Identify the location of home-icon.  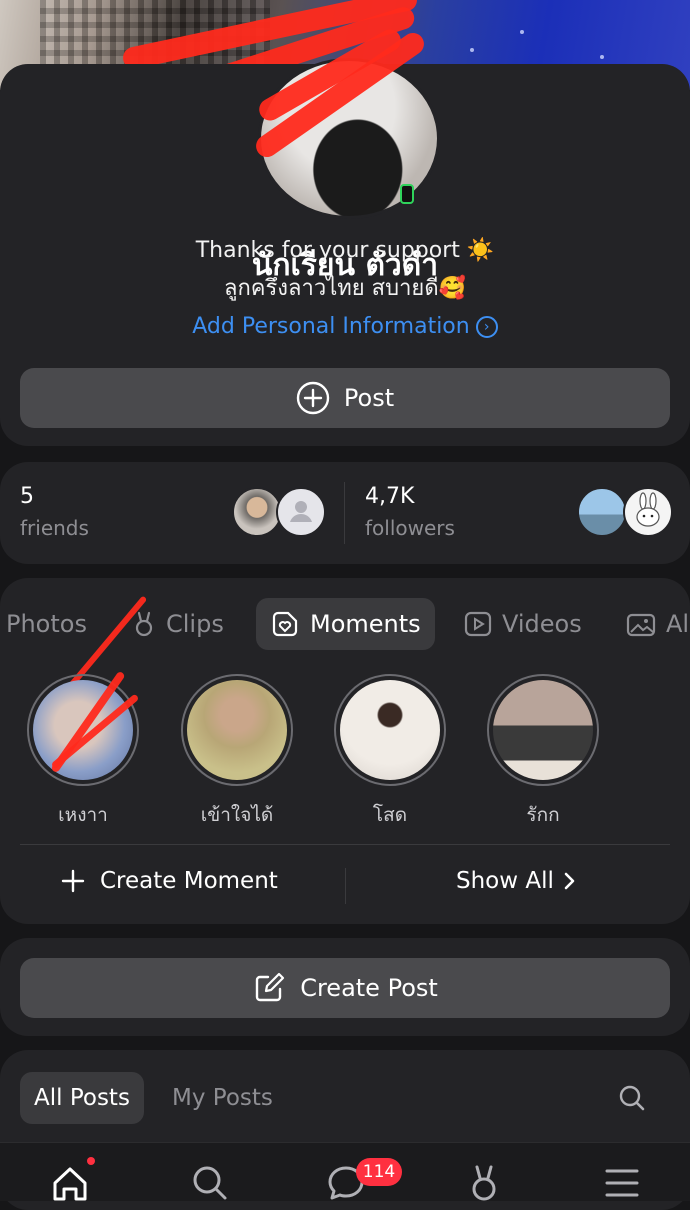
(70, 1183).